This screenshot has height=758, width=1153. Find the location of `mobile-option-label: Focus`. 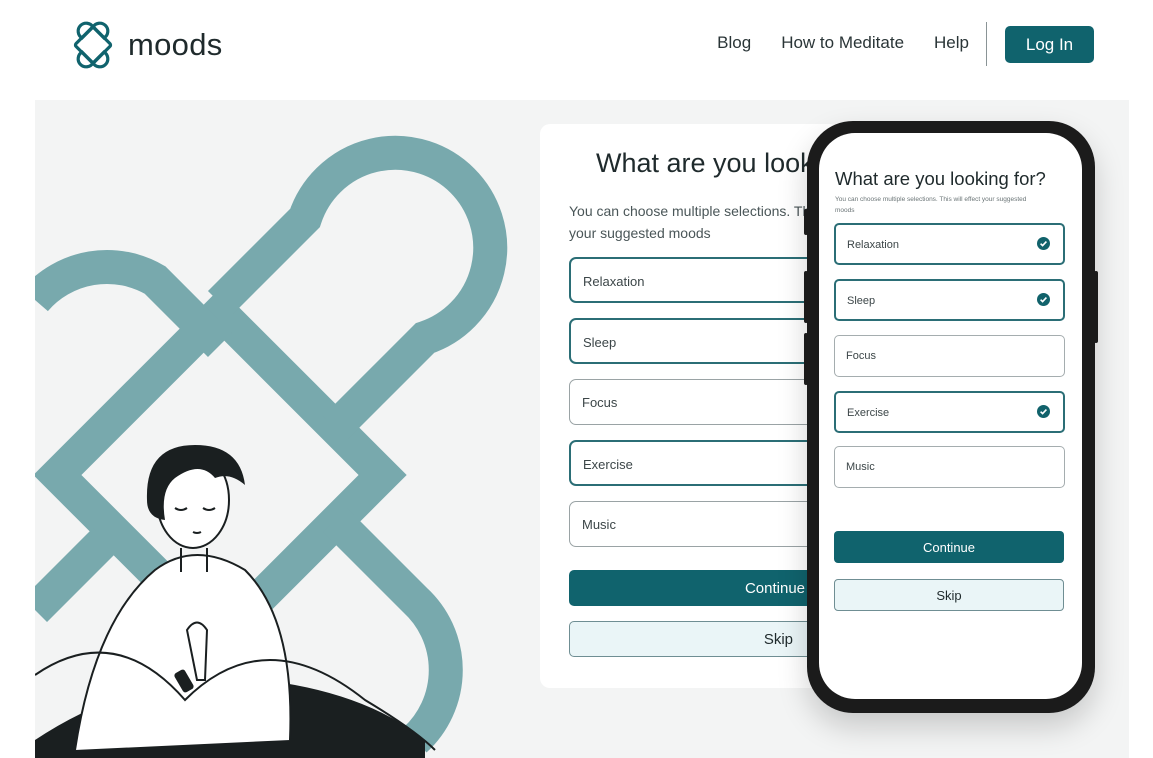

mobile-option-label: Focus is located at coordinates (861, 356).